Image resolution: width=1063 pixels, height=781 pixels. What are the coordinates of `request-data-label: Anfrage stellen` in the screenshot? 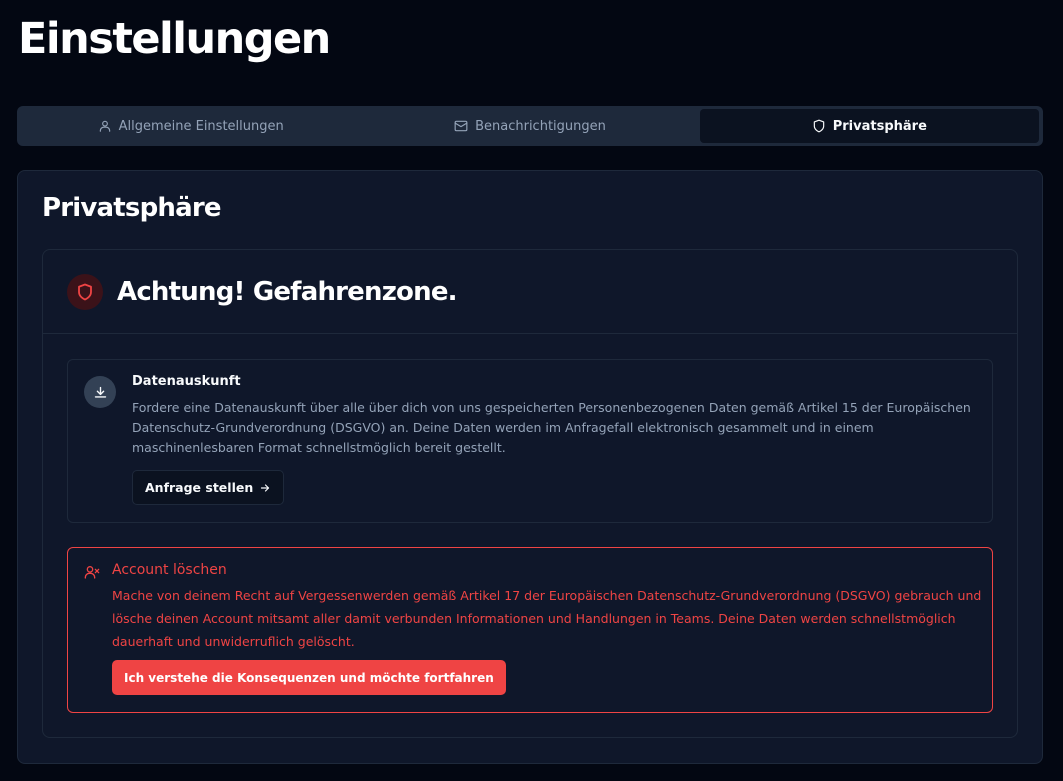 It's located at (199, 487).